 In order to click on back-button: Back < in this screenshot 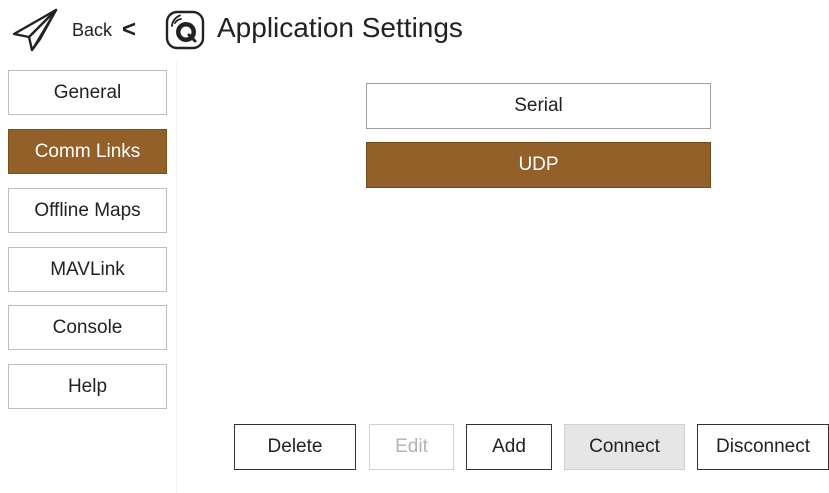, I will do `click(74, 30)`.